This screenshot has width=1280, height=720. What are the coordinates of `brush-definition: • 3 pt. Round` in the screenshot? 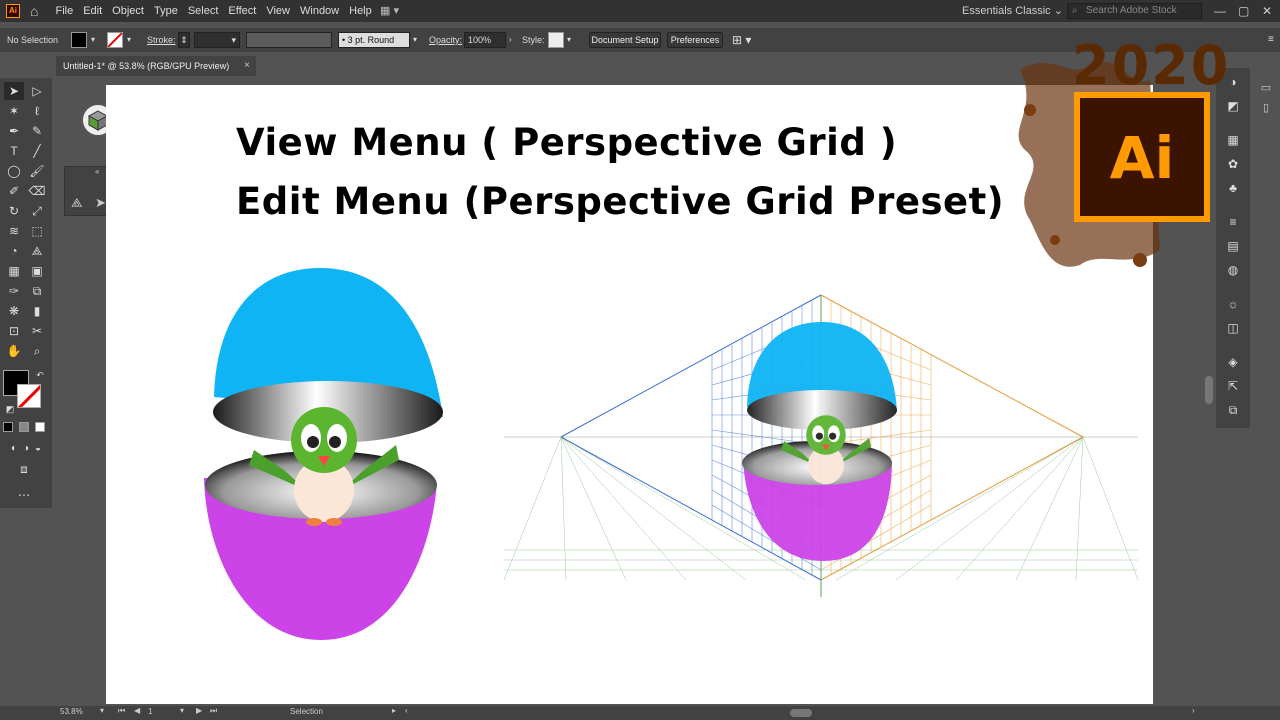 It's located at (374, 40).